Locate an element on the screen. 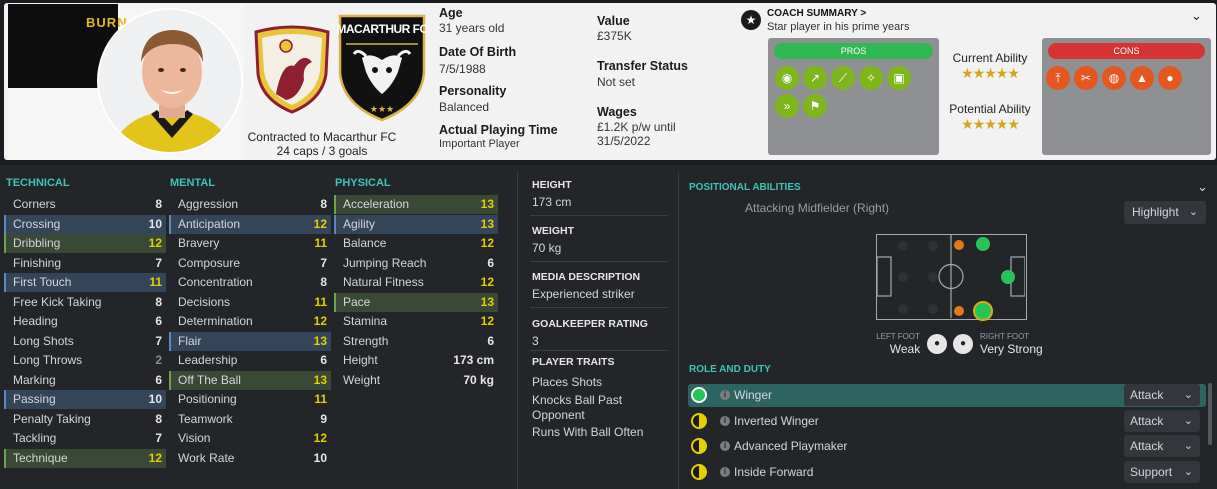 The image size is (1217, 489). player-trait: Runs With Ball Often is located at coordinates (587, 432).